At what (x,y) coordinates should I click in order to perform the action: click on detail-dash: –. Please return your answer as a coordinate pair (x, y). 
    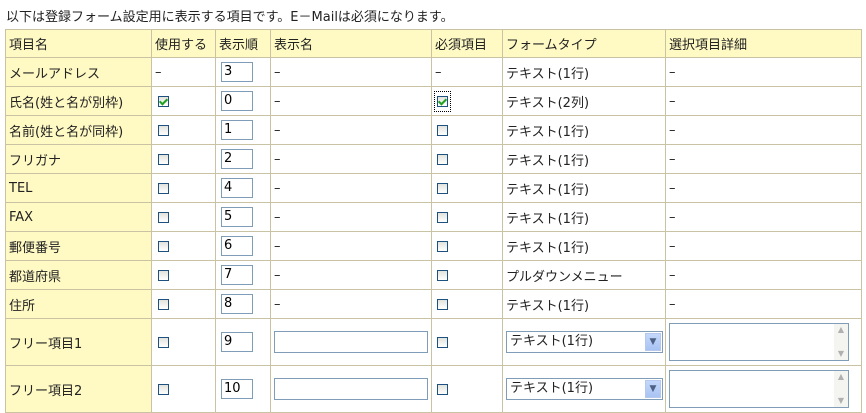
    Looking at the image, I should click on (672, 304).